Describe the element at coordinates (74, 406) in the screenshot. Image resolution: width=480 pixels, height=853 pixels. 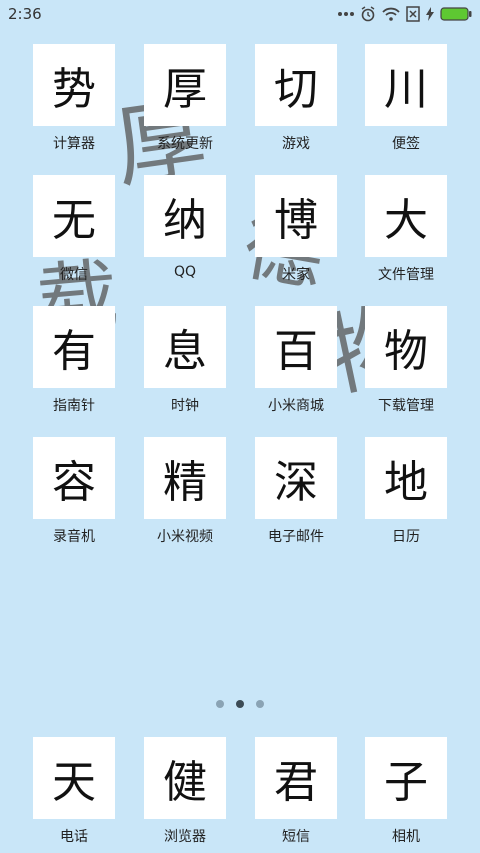
I see `app-label: 指南针` at that location.